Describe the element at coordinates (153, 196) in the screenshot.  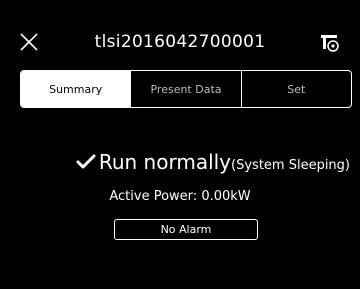
I see `active-power-label: Active Power:` at that location.